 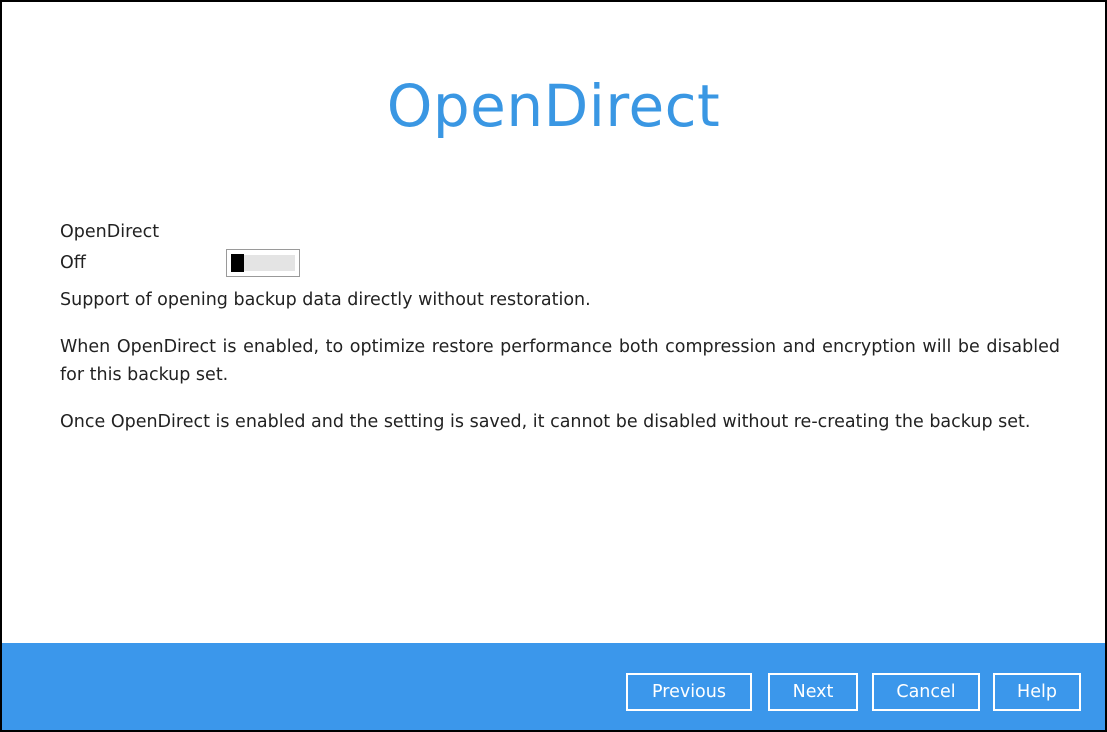 I want to click on footer-bar: Previous Next Cancel Help, so click(x=553, y=686).